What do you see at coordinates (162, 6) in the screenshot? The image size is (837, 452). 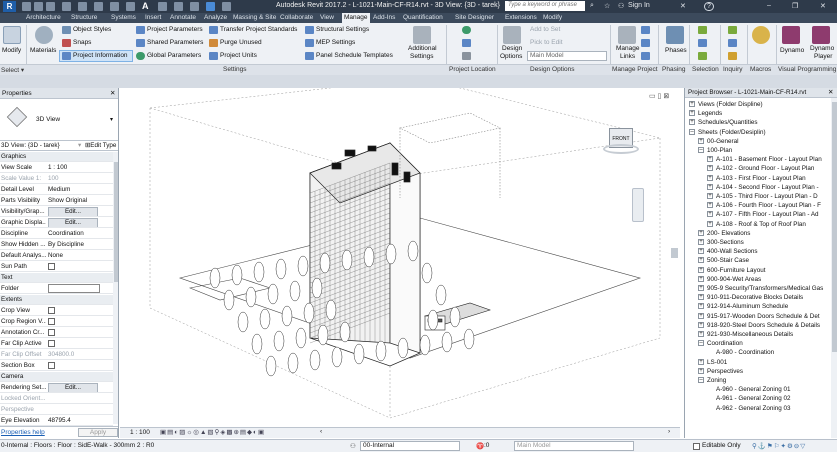 I see `3d-view-icon` at bounding box center [162, 6].